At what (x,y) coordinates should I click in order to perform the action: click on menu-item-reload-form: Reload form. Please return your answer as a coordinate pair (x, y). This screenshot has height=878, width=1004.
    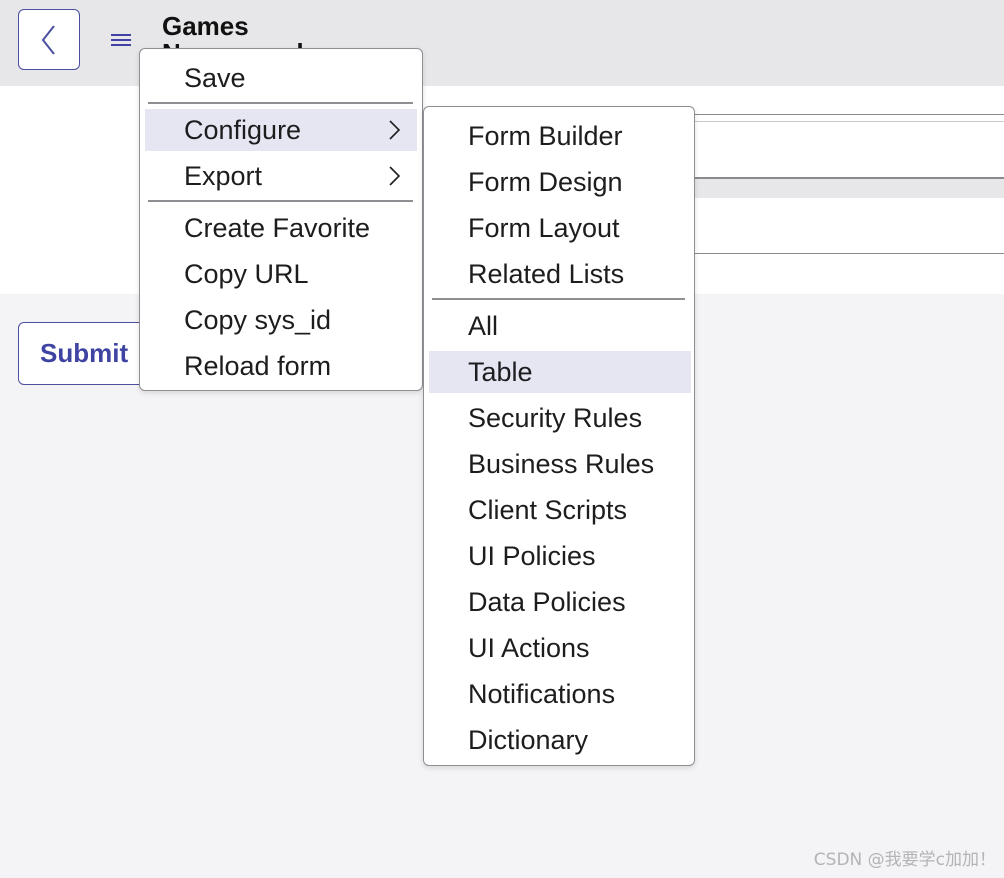
    Looking at the image, I should click on (281, 366).